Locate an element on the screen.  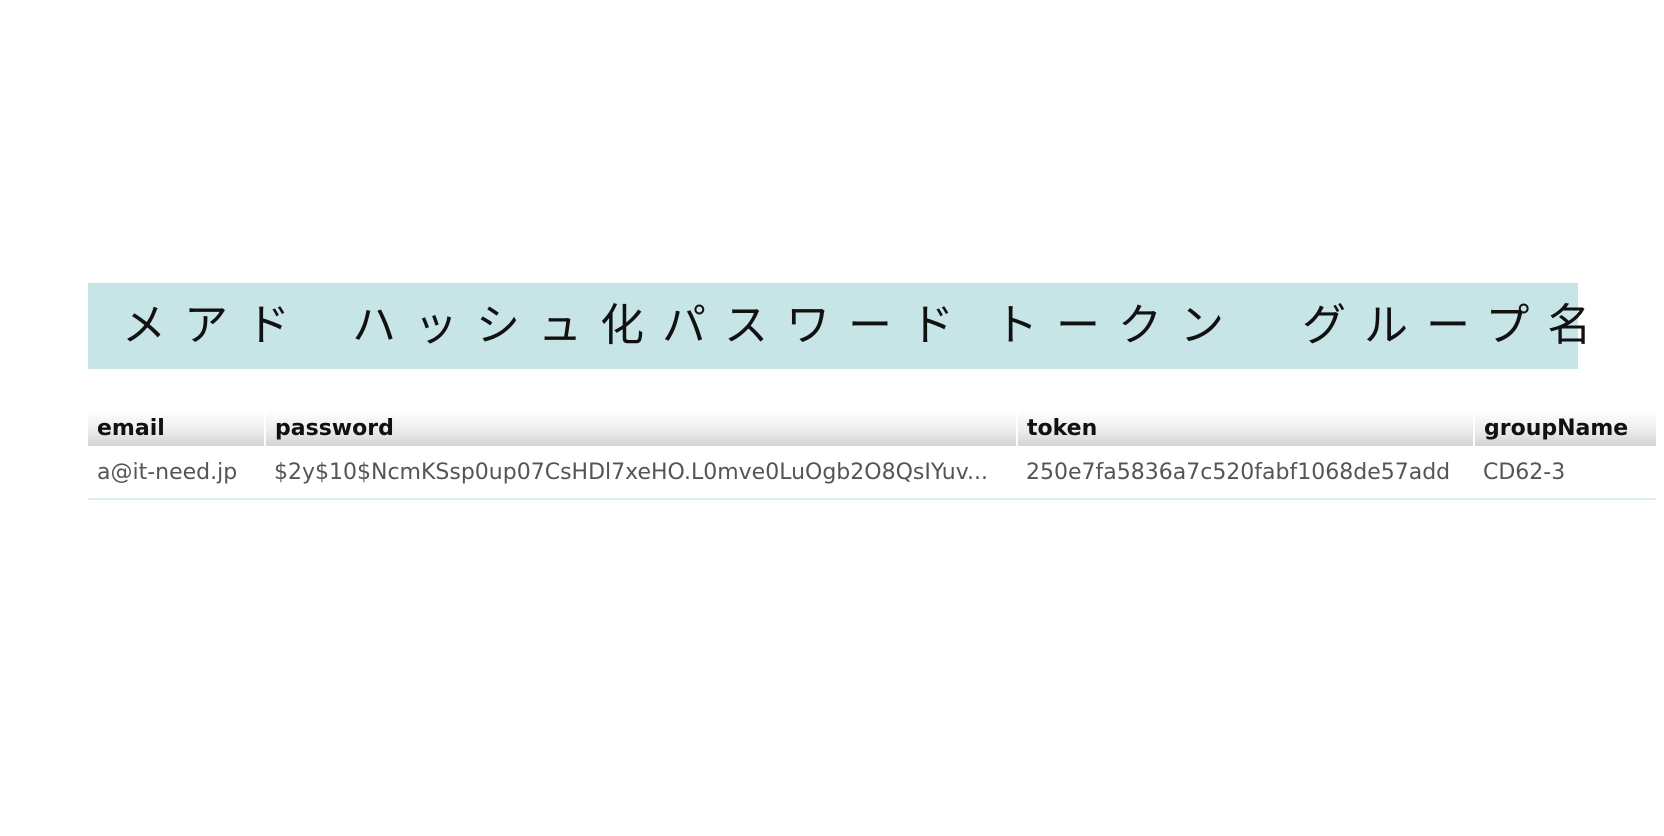
password-jp-label: ハッシュ化パスワード is located at coordinates (662, 325).